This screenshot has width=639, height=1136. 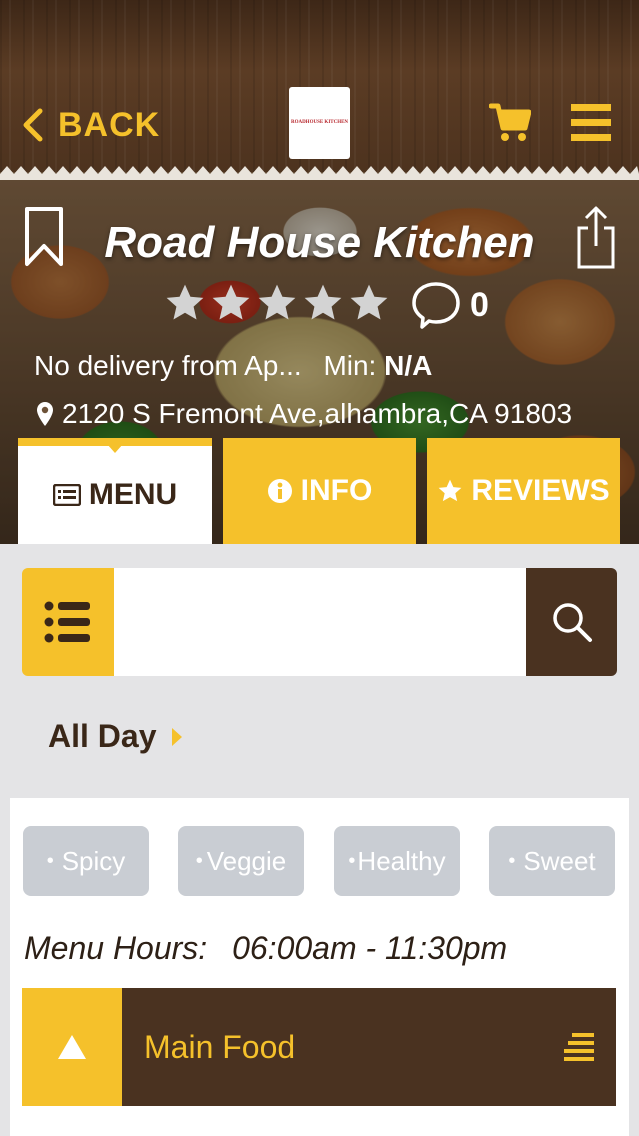 What do you see at coordinates (320, 622) in the screenshot?
I see `search-input` at bounding box center [320, 622].